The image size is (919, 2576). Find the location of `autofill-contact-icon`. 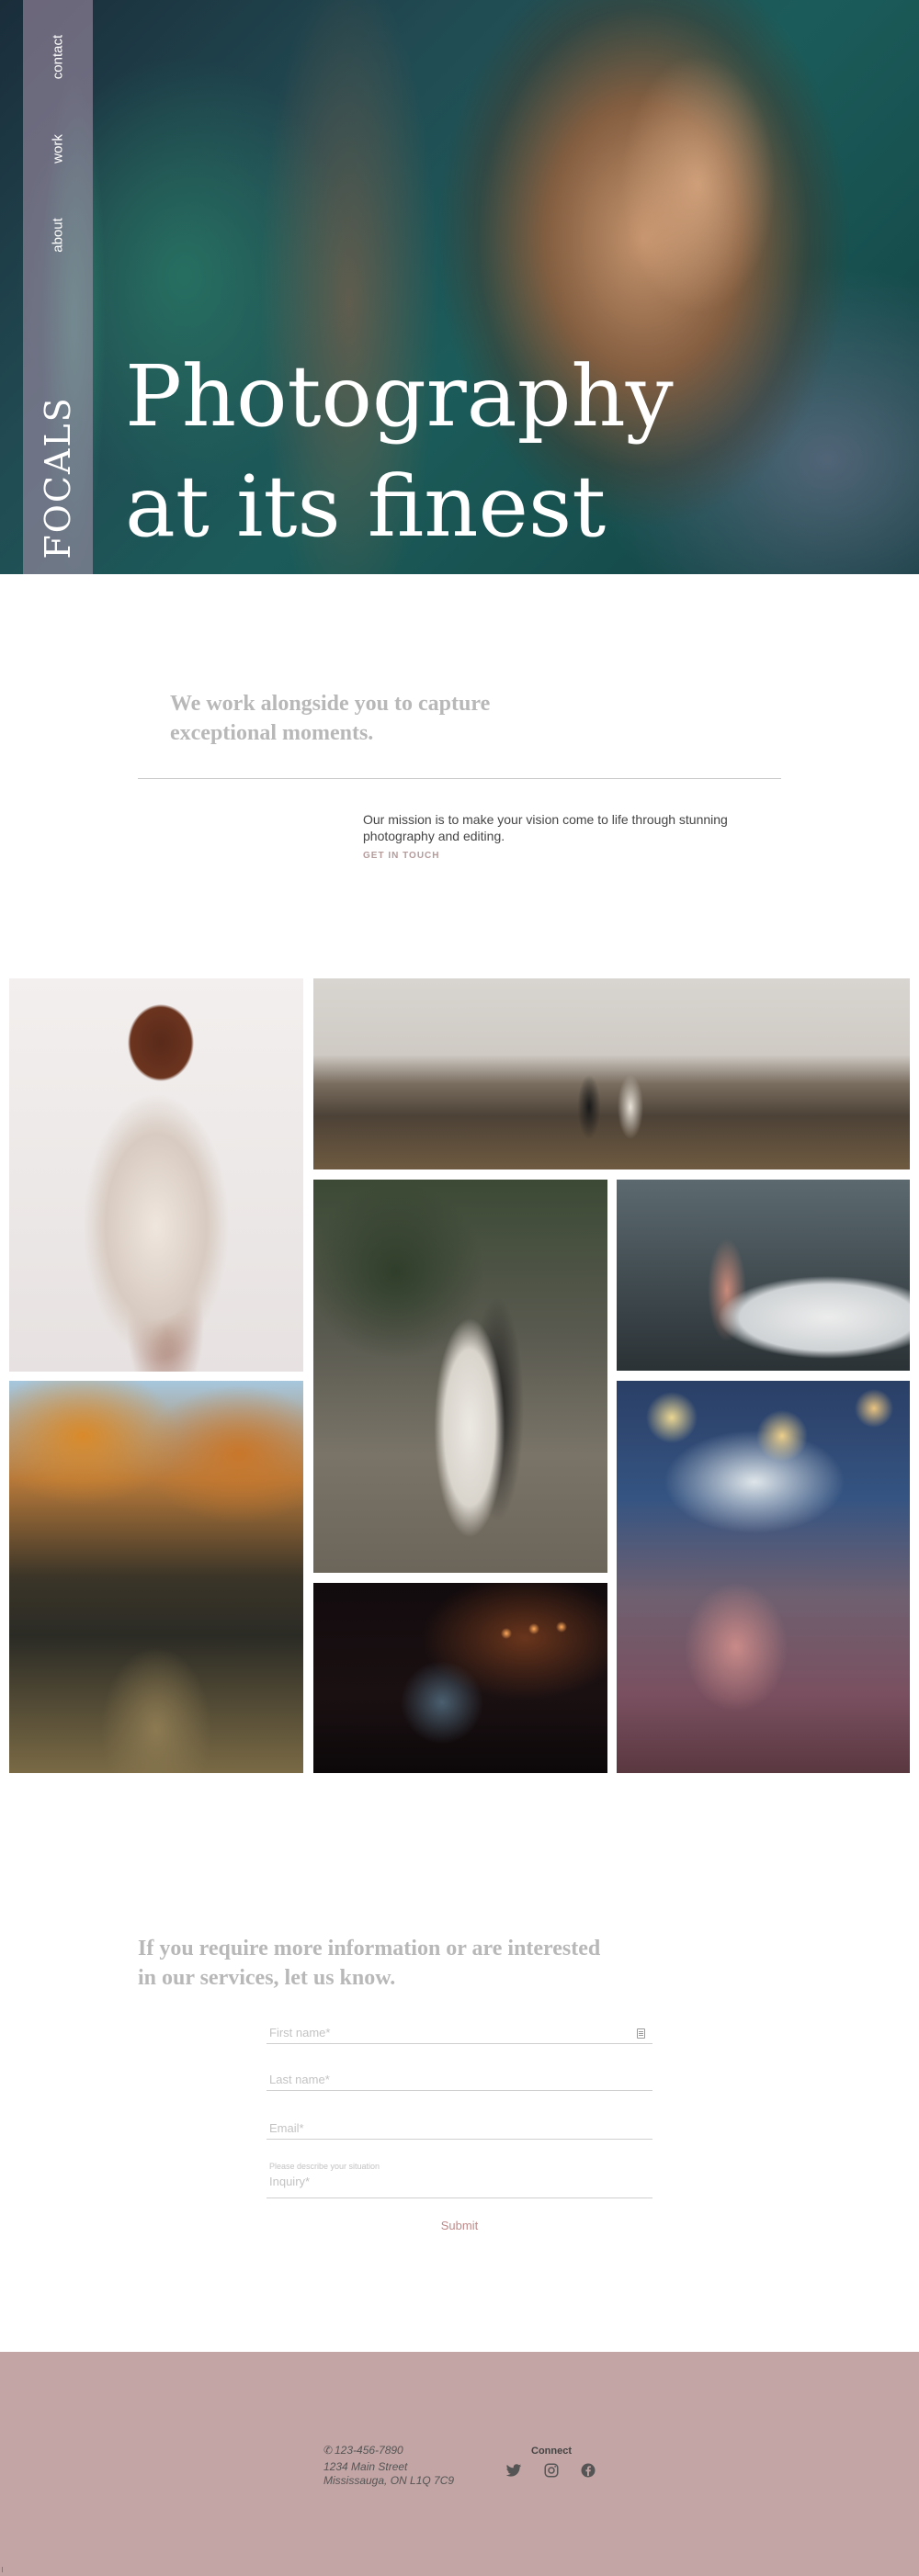

autofill-contact-icon is located at coordinates (641, 2033).